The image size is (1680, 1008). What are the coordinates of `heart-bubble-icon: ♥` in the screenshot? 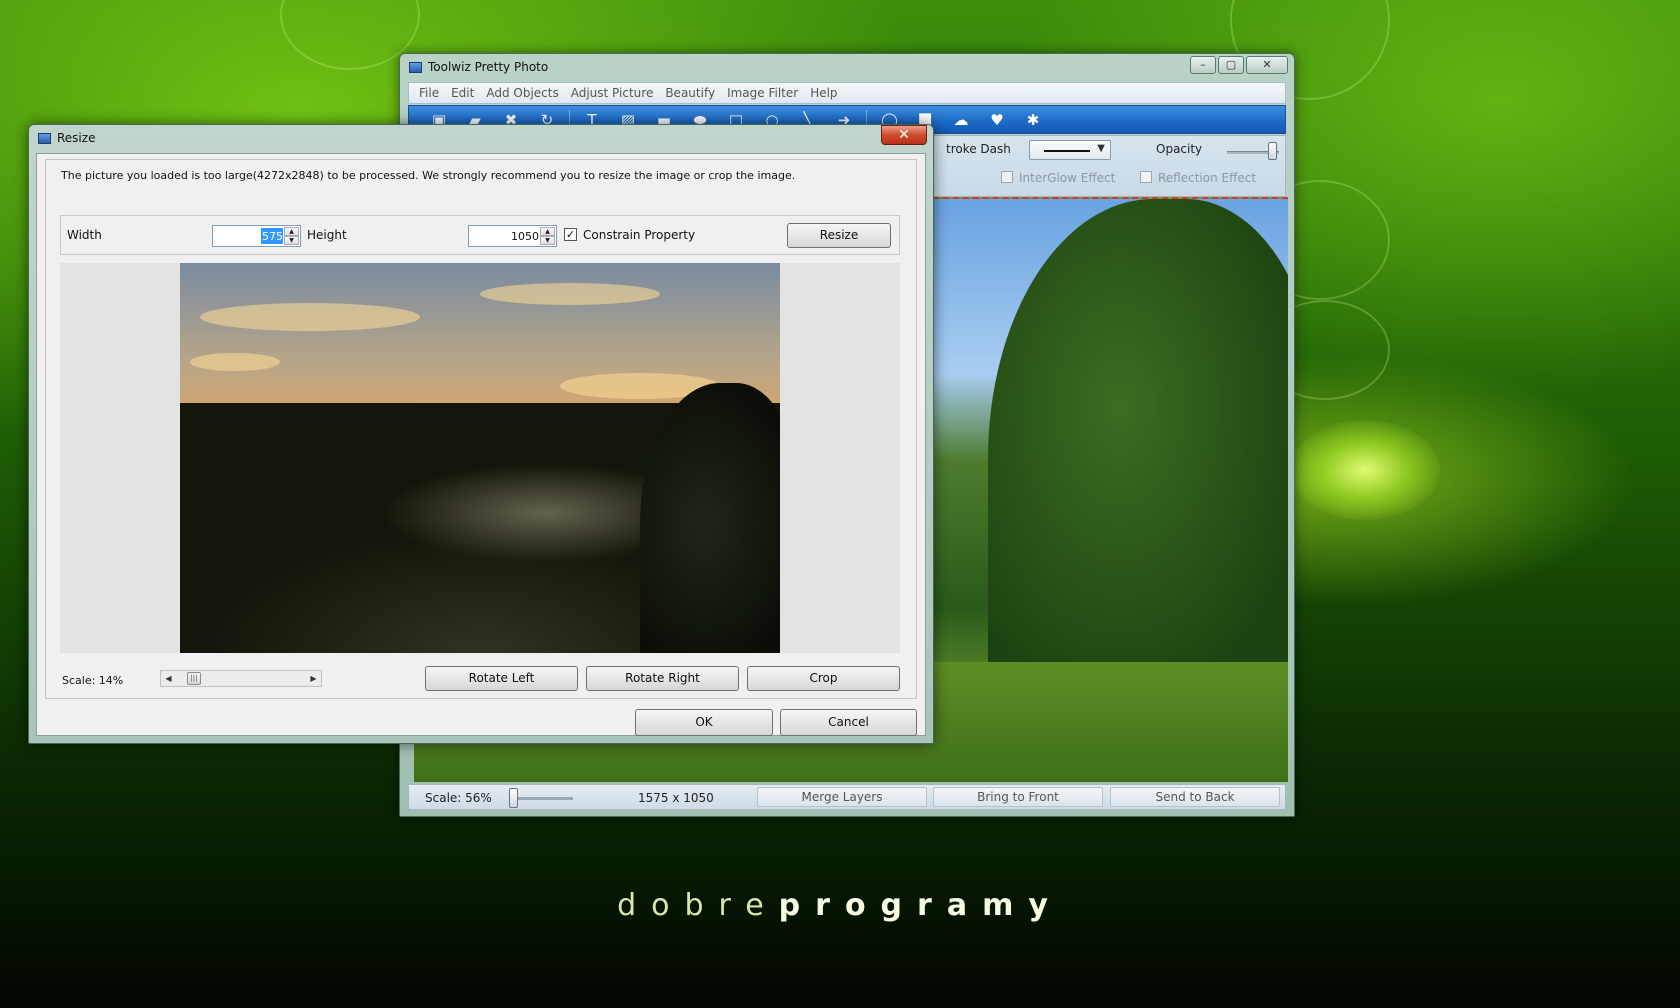 It's located at (997, 120).